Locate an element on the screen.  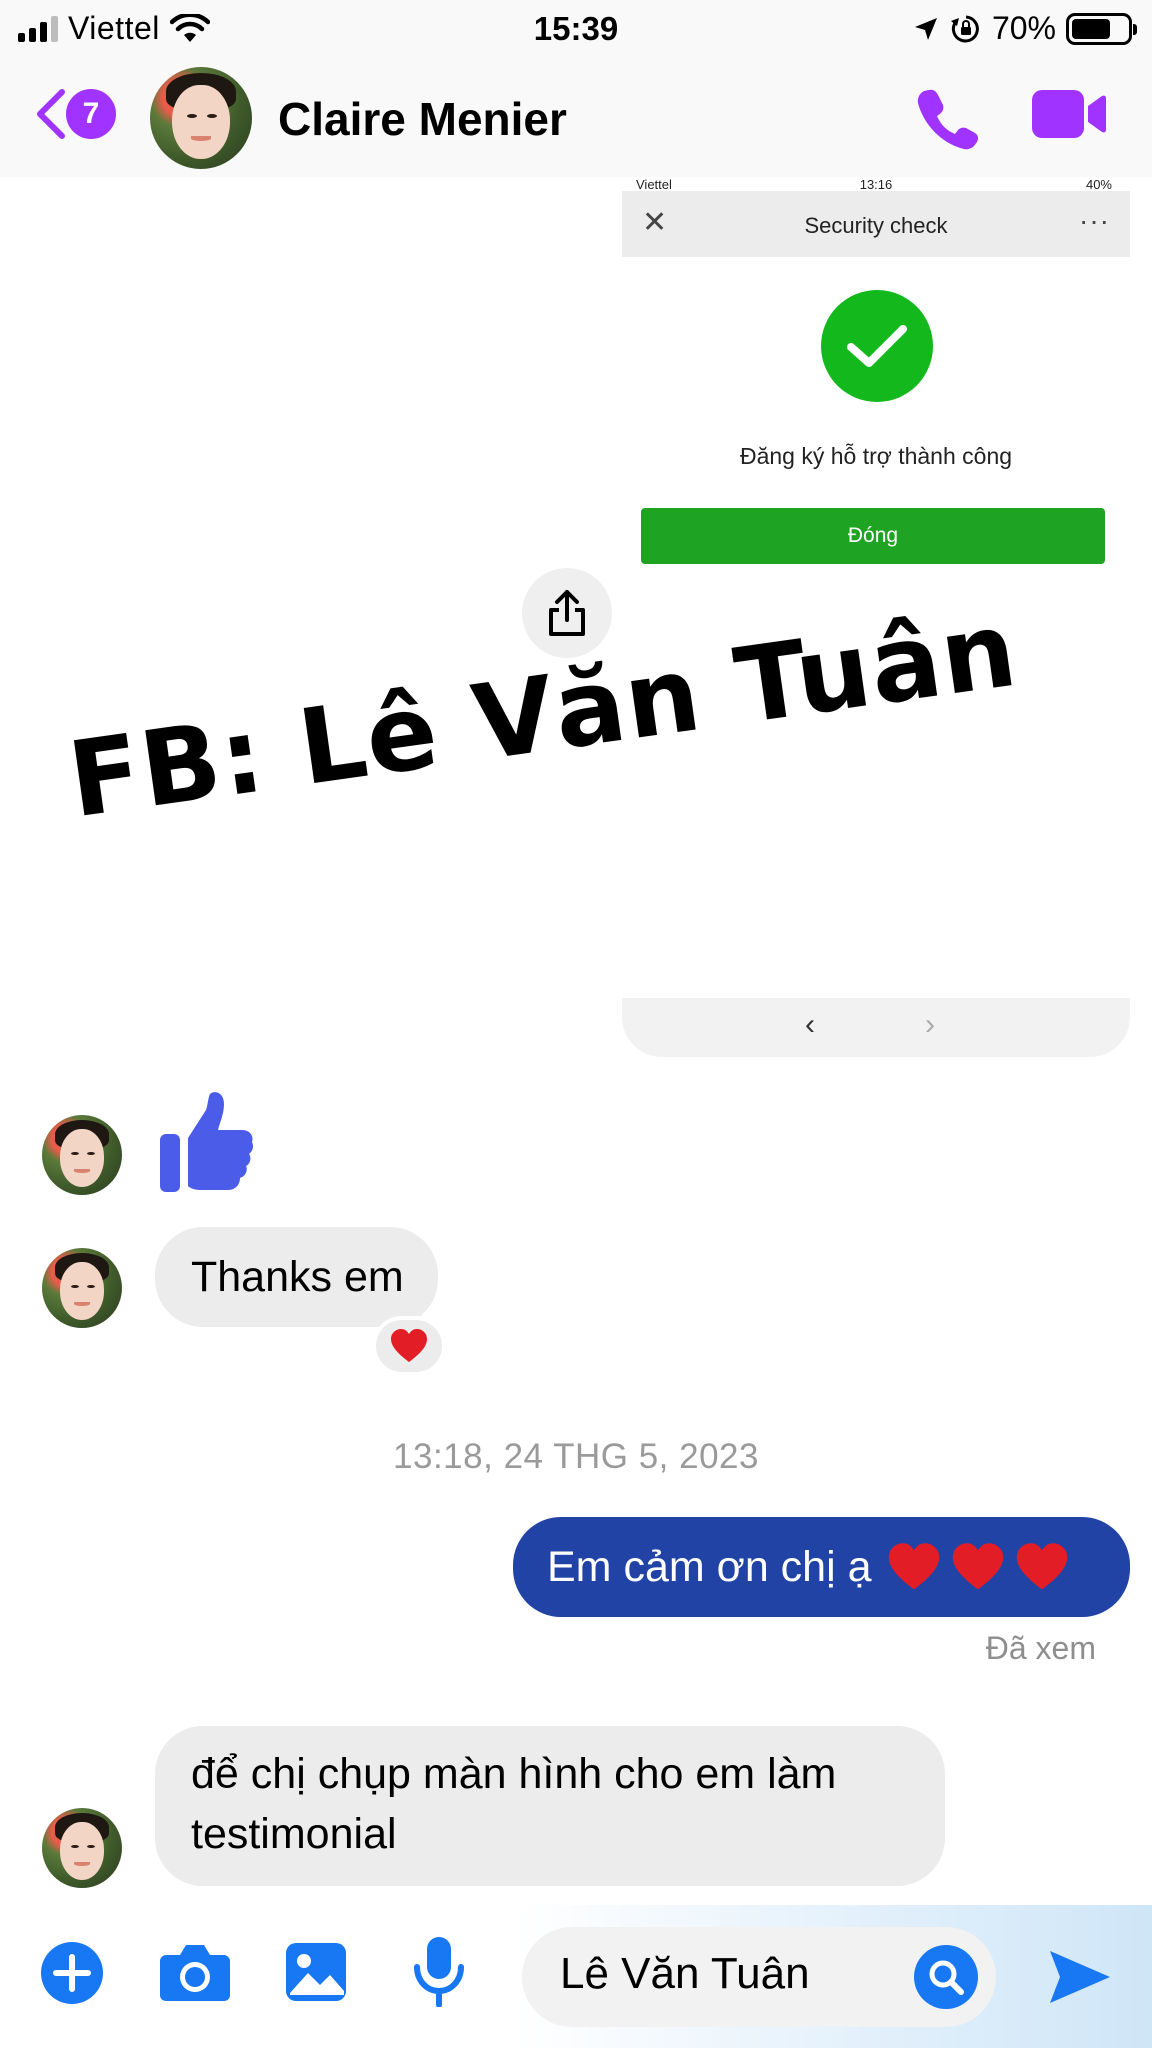
plus-button is located at coordinates (72, 1975).